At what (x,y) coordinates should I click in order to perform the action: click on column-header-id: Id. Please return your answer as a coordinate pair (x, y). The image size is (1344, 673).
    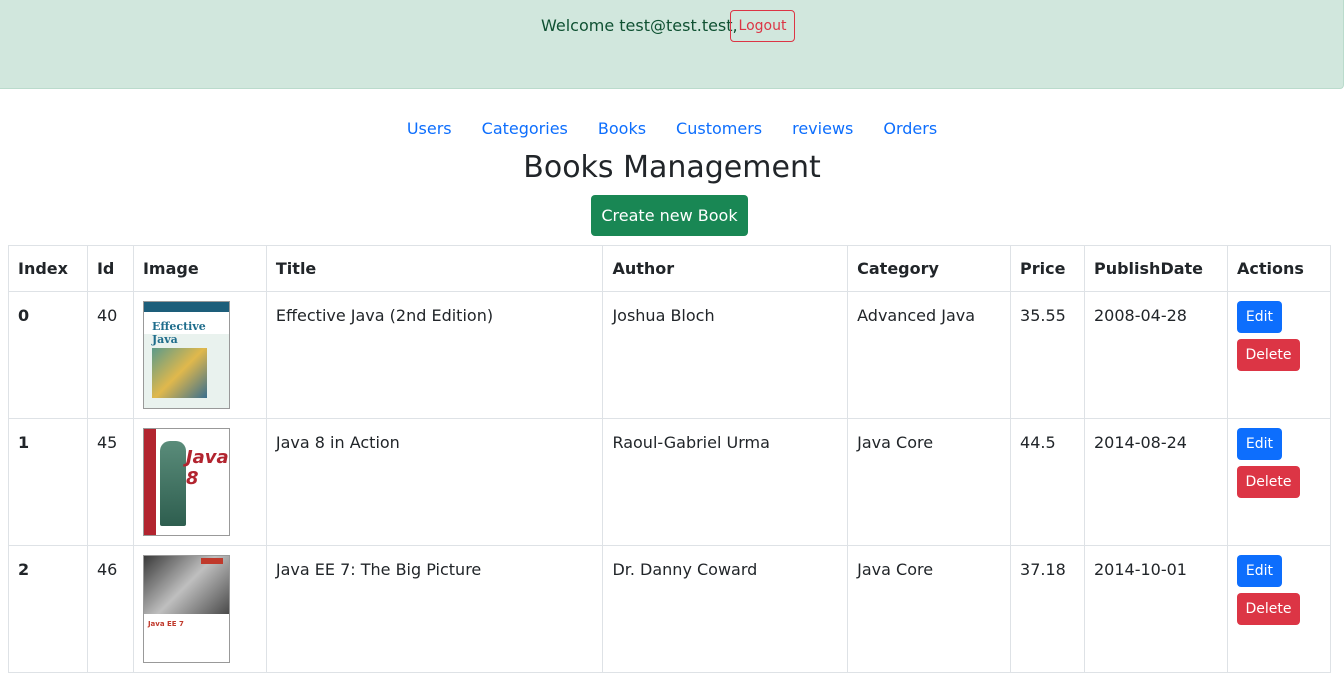
    Looking at the image, I should click on (110, 268).